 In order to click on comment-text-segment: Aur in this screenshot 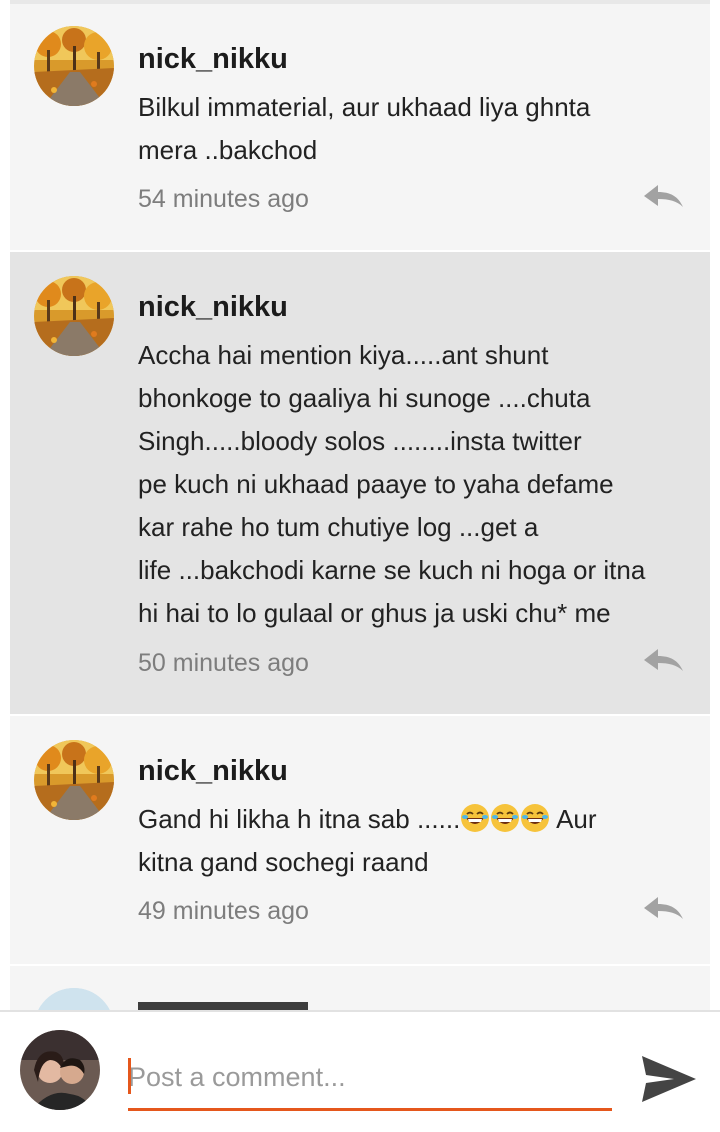, I will do `click(573, 819)`.